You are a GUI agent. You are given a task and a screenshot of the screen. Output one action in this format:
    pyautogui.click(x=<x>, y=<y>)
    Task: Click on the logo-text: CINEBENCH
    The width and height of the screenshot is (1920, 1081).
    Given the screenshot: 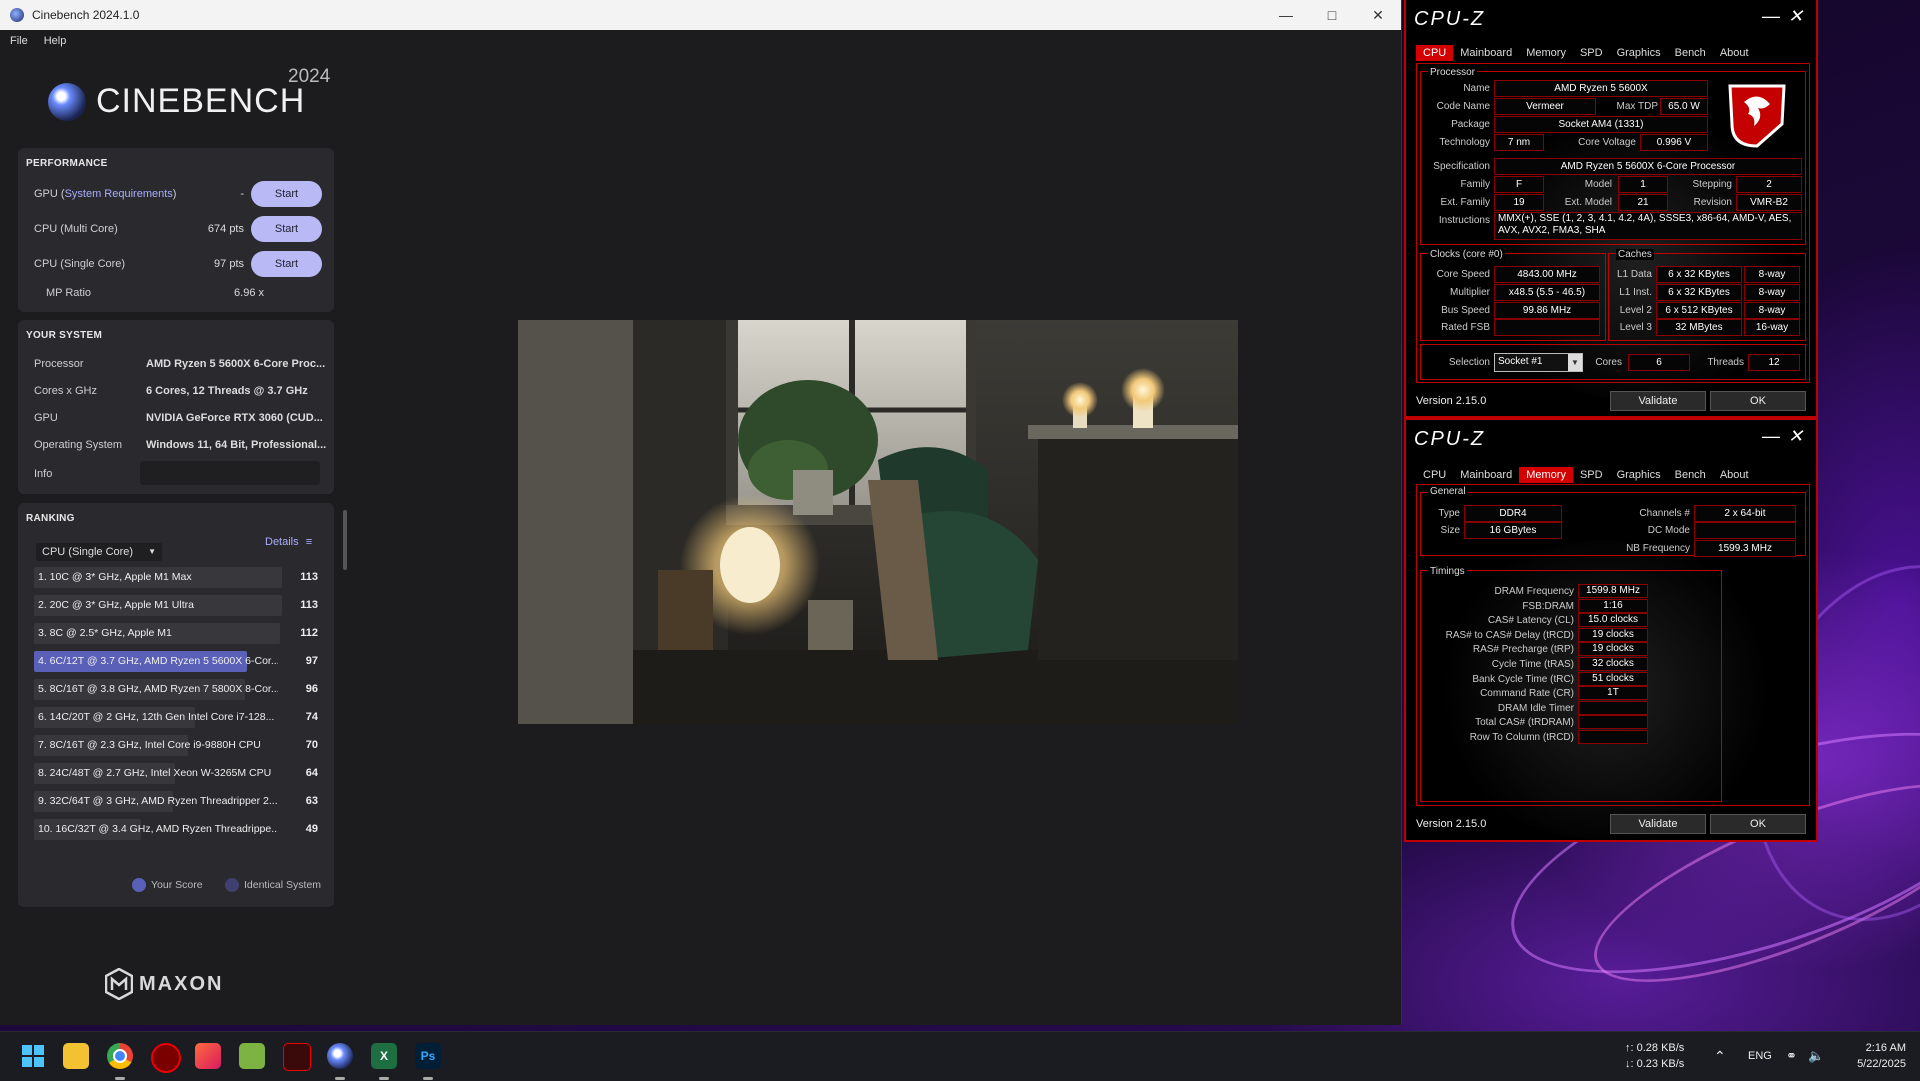 What is the action you would take?
    pyautogui.click(x=201, y=101)
    